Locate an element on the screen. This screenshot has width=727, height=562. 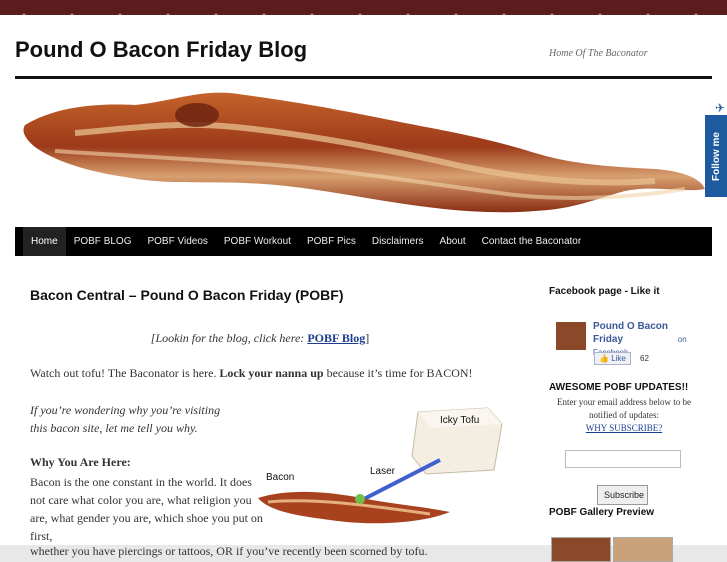
header-divider is located at coordinates (363, 77).